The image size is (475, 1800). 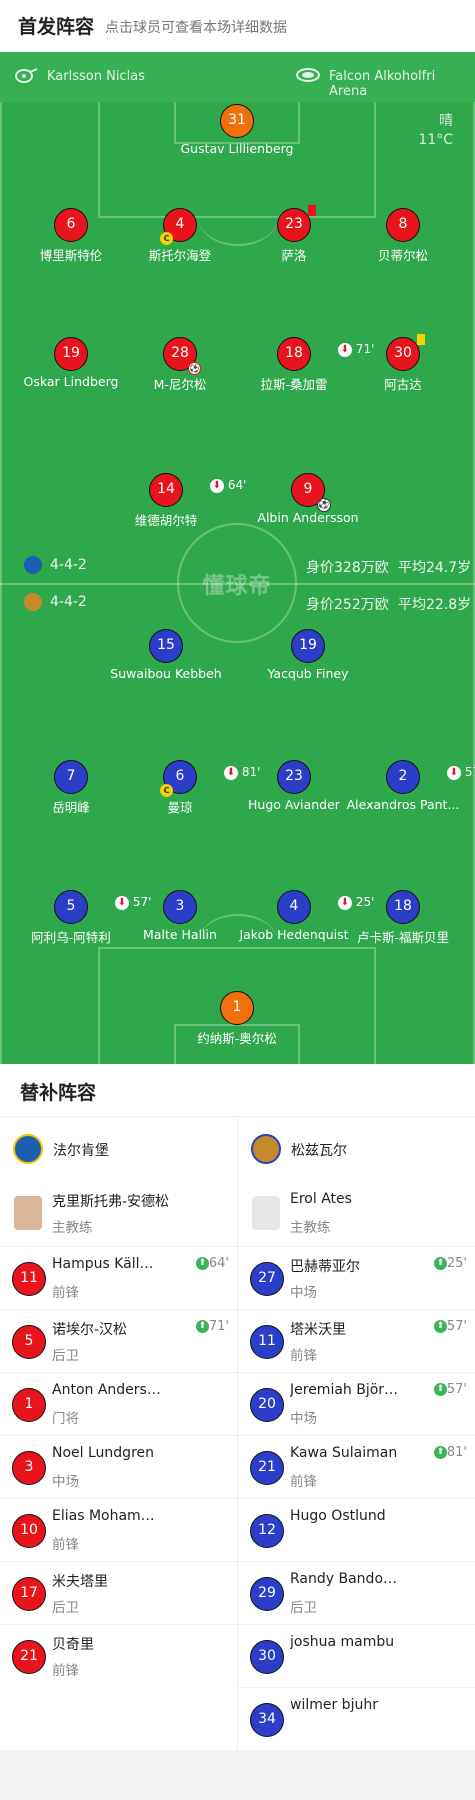 What do you see at coordinates (180, 916) in the screenshot?
I see `player-away-3: 3 Malte Hallin` at bounding box center [180, 916].